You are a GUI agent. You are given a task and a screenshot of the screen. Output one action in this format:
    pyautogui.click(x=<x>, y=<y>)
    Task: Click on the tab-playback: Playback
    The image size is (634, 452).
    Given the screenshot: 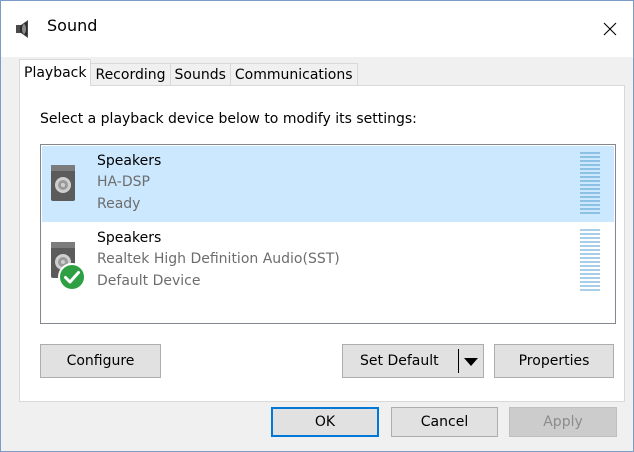 What is the action you would take?
    pyautogui.click(x=55, y=72)
    